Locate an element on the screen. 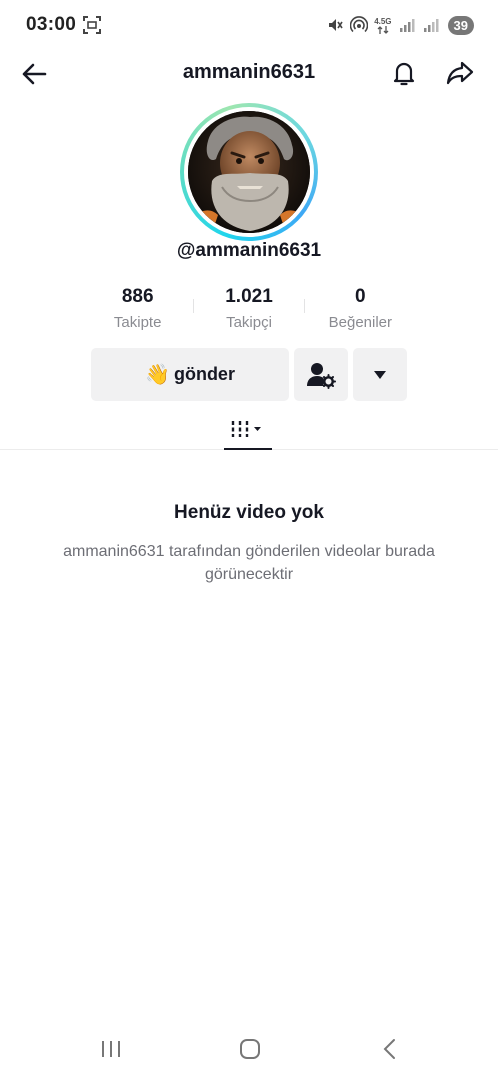 The width and height of the screenshot is (498, 1080). avatar-image is located at coordinates (249, 172).